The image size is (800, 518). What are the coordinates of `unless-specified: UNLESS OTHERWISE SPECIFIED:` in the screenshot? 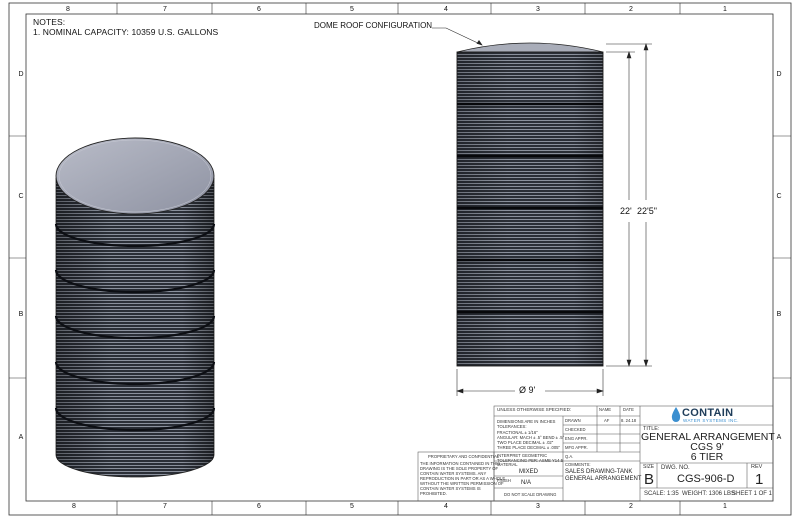 It's located at (534, 409).